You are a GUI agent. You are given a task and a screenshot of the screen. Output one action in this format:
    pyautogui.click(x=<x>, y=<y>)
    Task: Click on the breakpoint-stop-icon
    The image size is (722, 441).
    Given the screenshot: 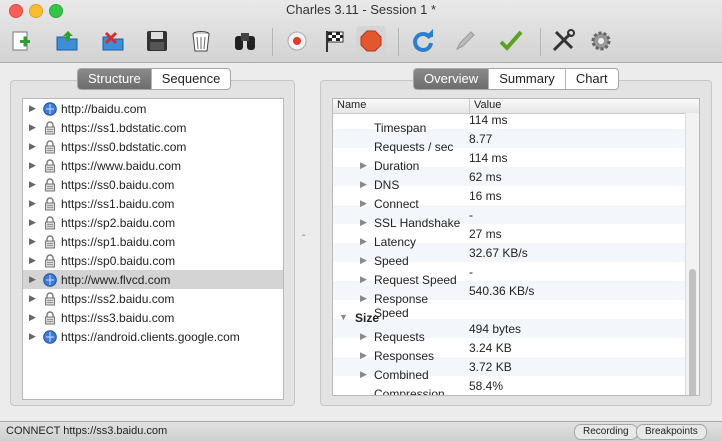 What is the action you would take?
    pyautogui.click(x=371, y=41)
    